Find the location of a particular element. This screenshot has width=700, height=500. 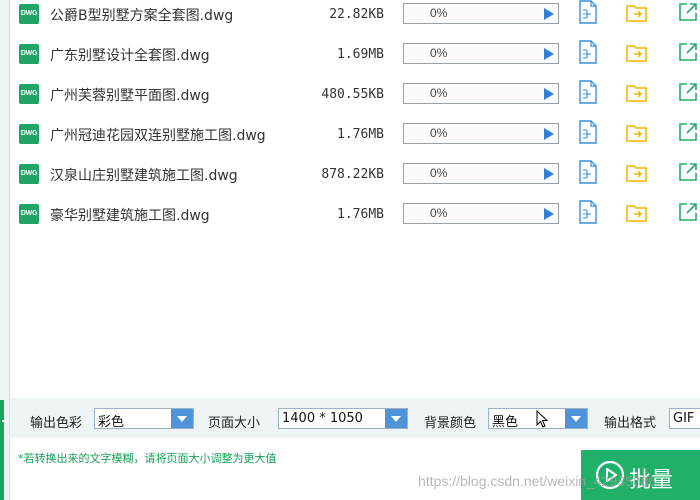

left-edge-strip is located at coordinates (5, 250).